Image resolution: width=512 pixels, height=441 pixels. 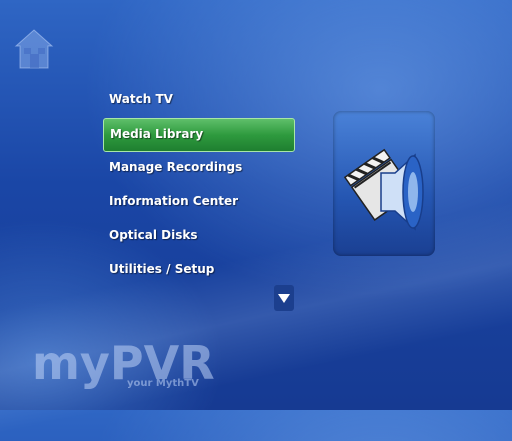 I want to click on home-icon, so click(x=34, y=50).